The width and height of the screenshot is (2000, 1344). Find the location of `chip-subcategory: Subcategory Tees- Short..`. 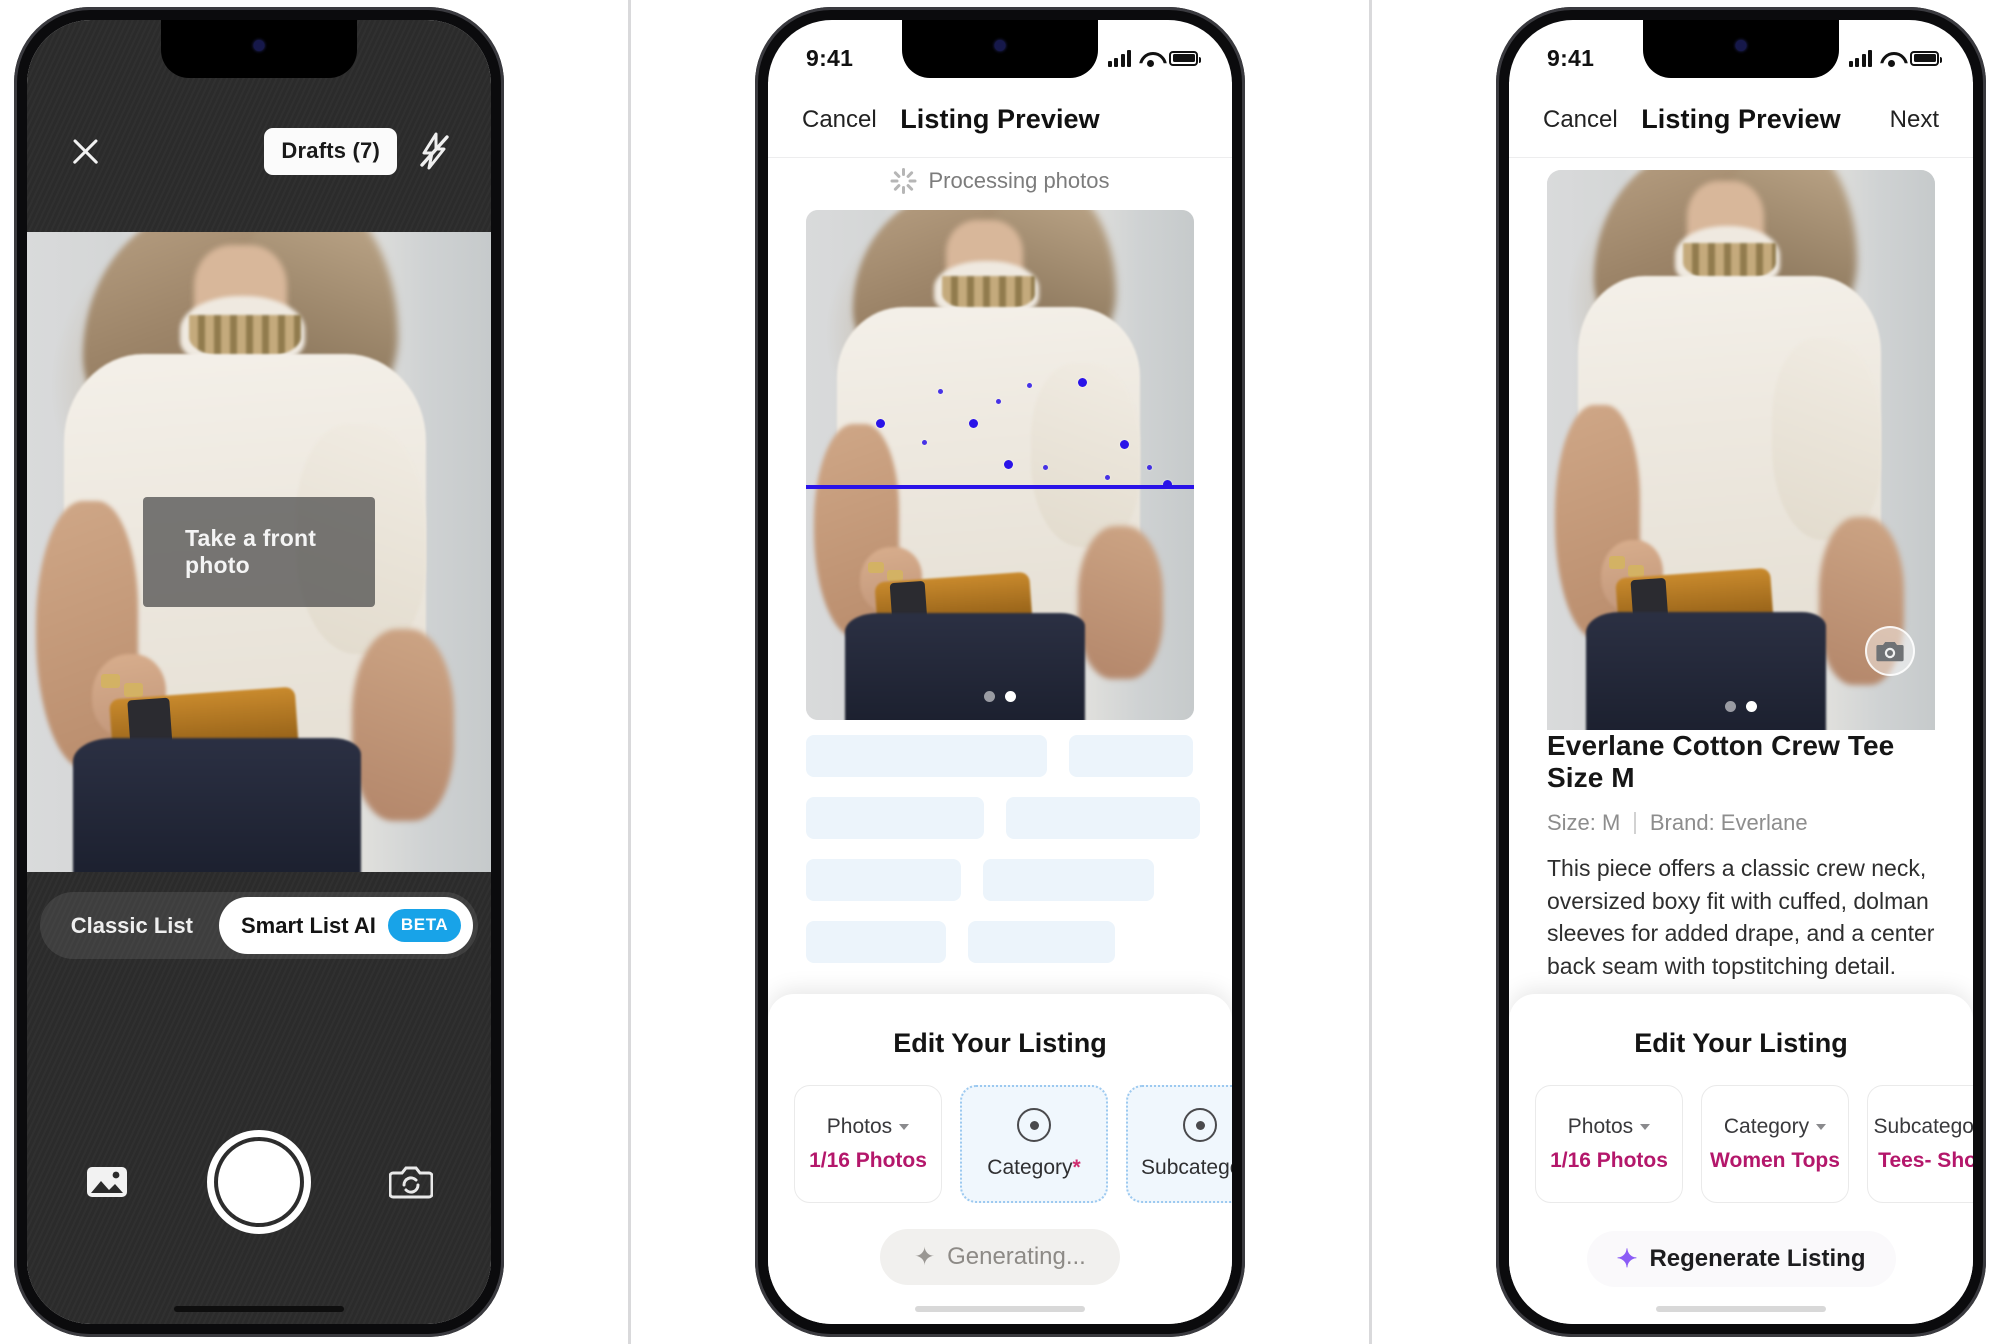

chip-subcategory: Subcategory Tees- Short.. is located at coordinates (1920, 1144).